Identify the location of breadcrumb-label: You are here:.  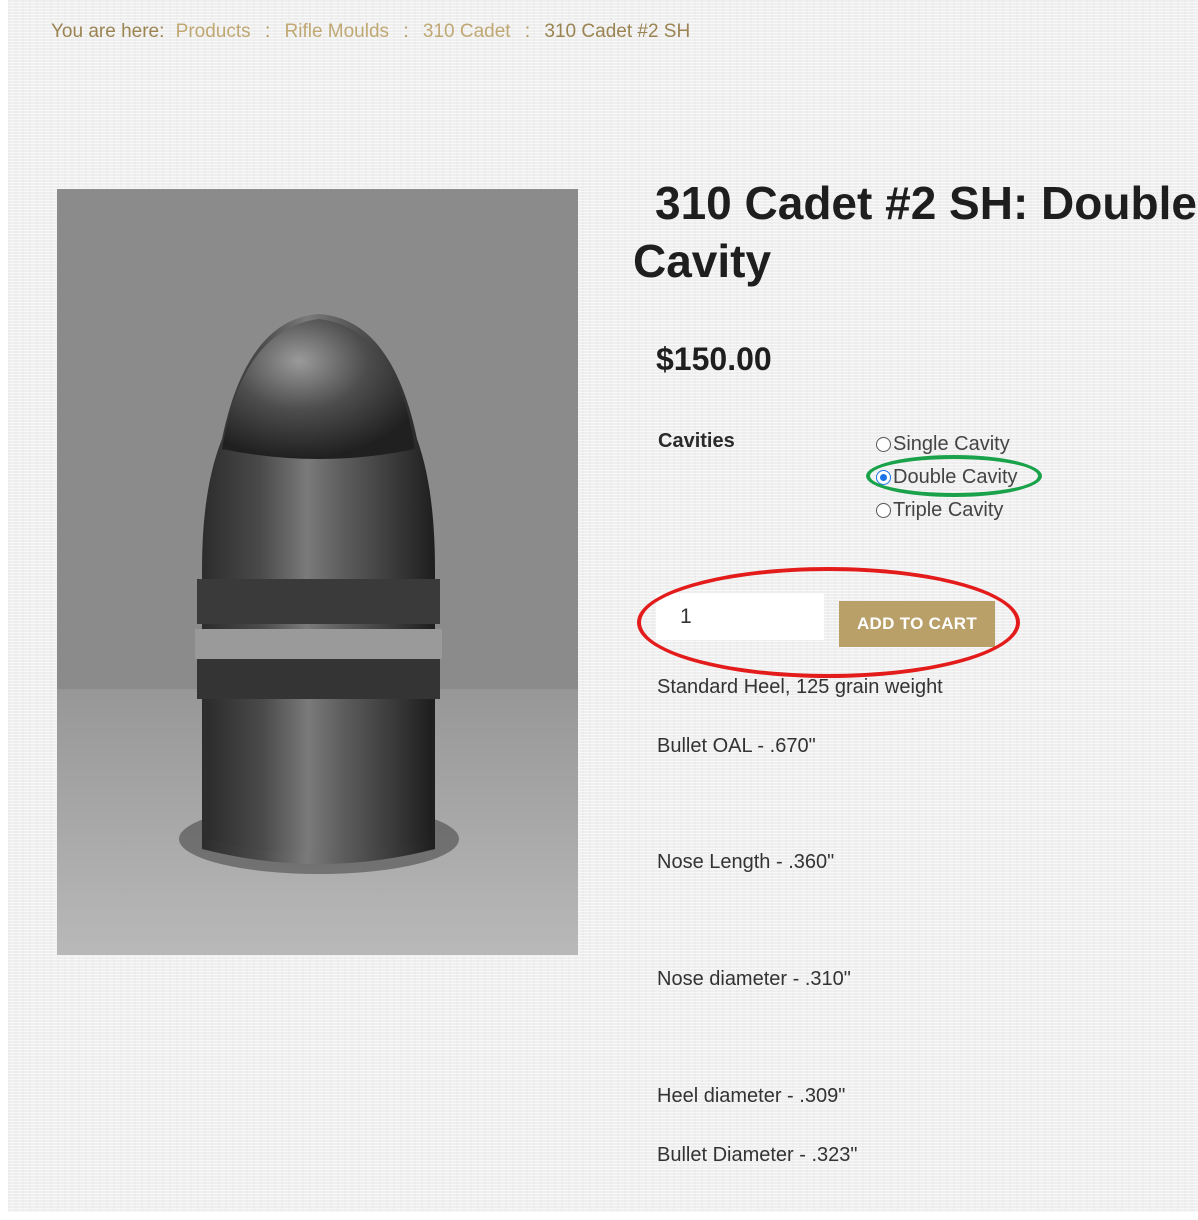
(108, 31).